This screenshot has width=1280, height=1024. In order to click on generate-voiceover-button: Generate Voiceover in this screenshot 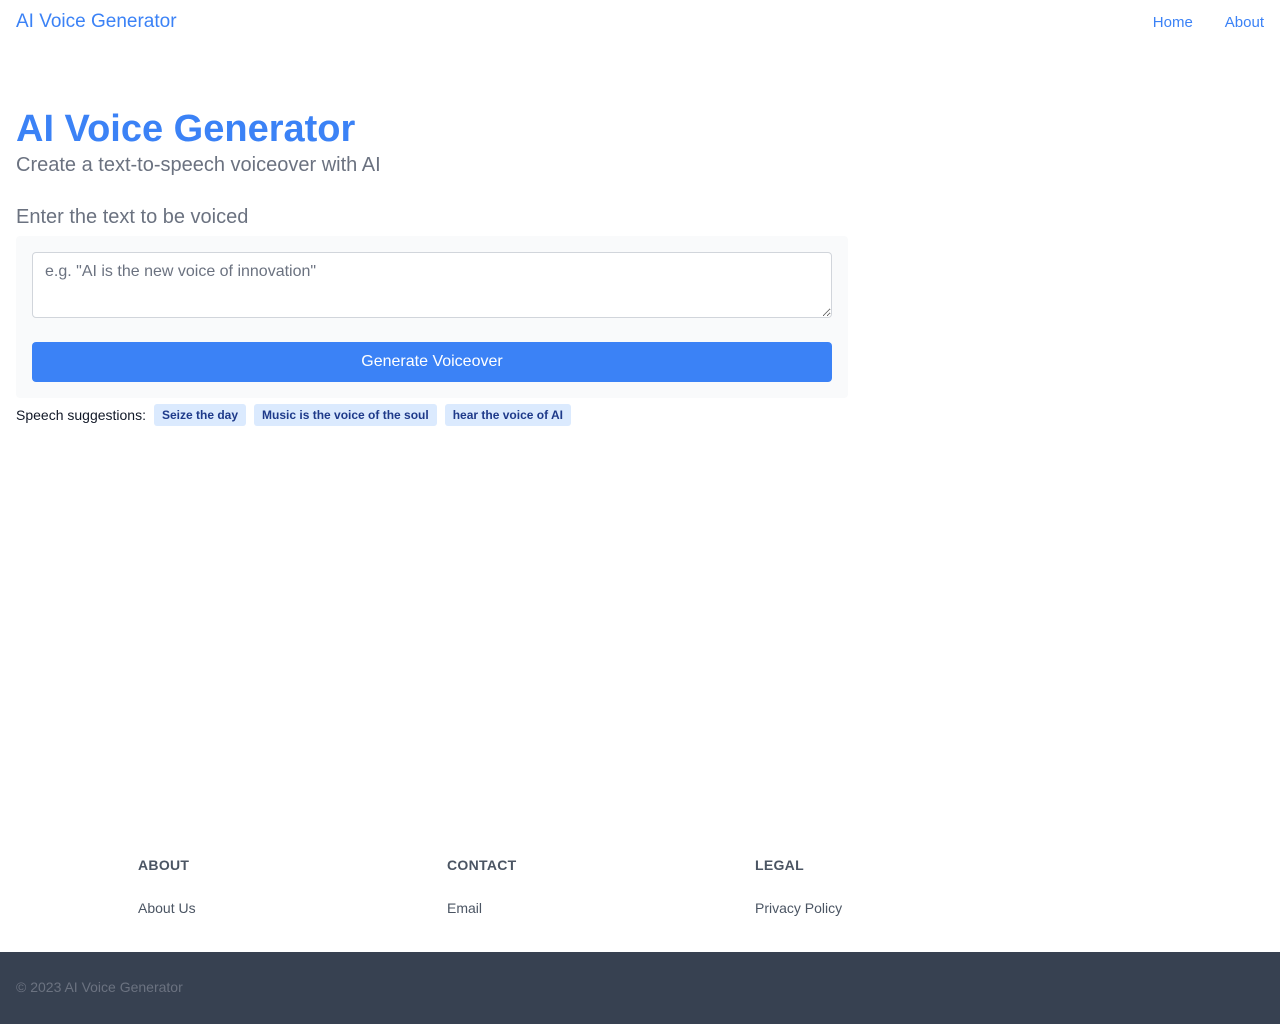, I will do `click(432, 362)`.